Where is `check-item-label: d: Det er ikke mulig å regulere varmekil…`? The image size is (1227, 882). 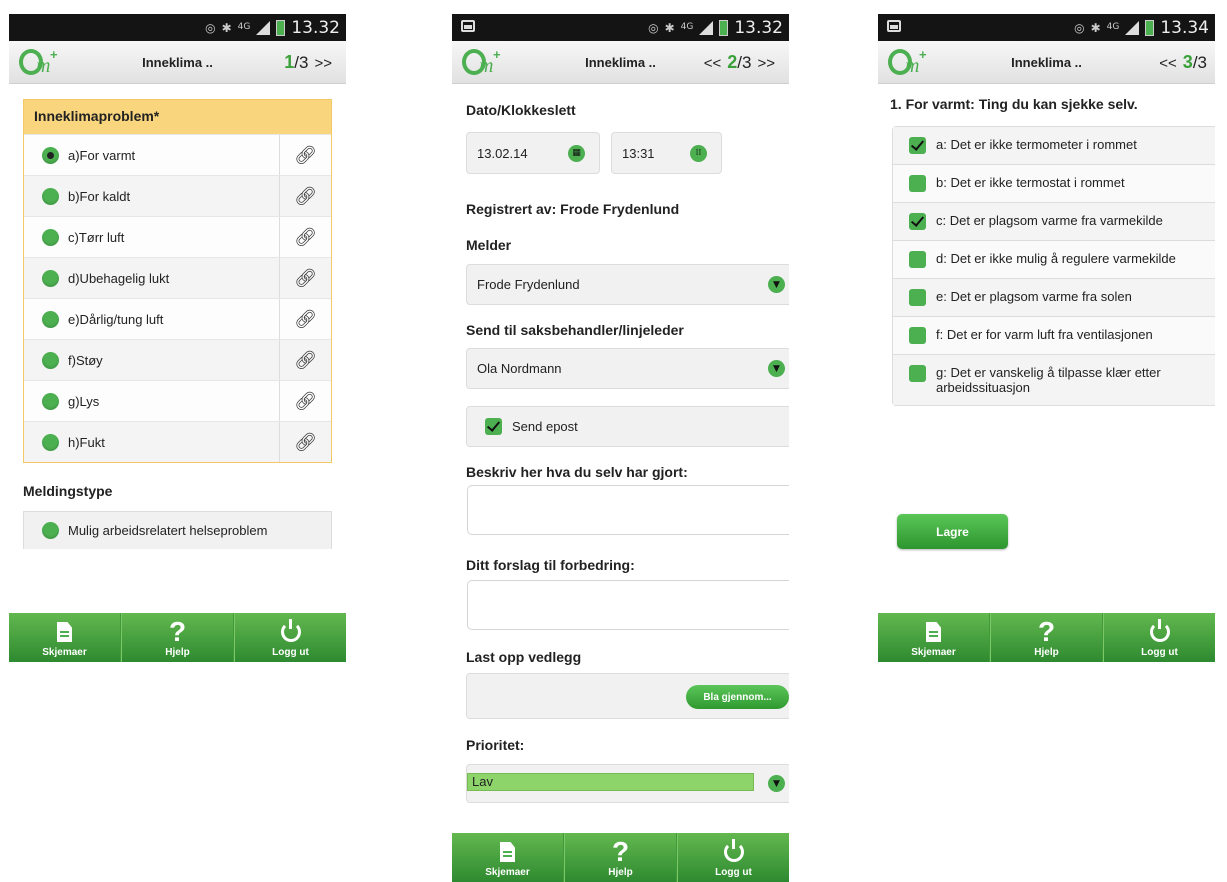 check-item-label: d: Det er ikke mulig å regulere varmekil… is located at coordinates (1056, 258).